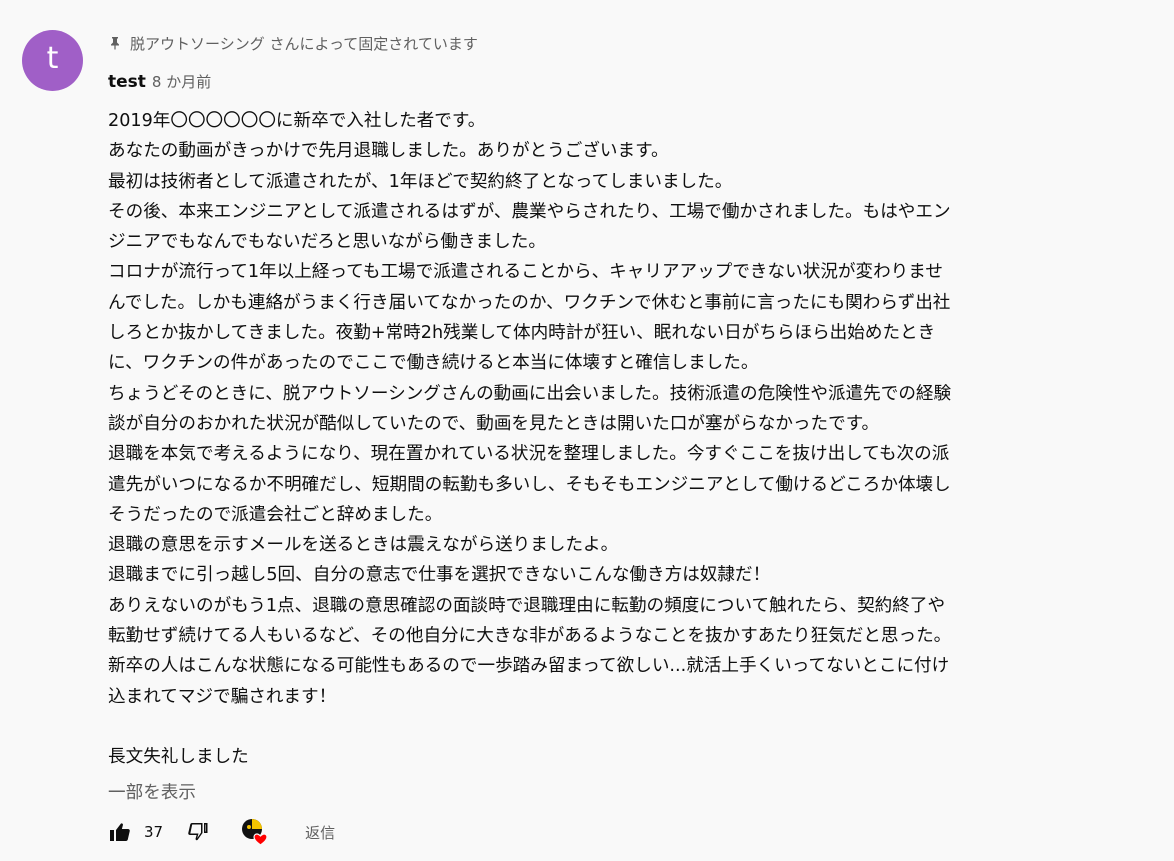  Describe the element at coordinates (628, 43) in the screenshot. I see `pinned-badge: 脱アウトソーシング さんによって固定されています` at that location.